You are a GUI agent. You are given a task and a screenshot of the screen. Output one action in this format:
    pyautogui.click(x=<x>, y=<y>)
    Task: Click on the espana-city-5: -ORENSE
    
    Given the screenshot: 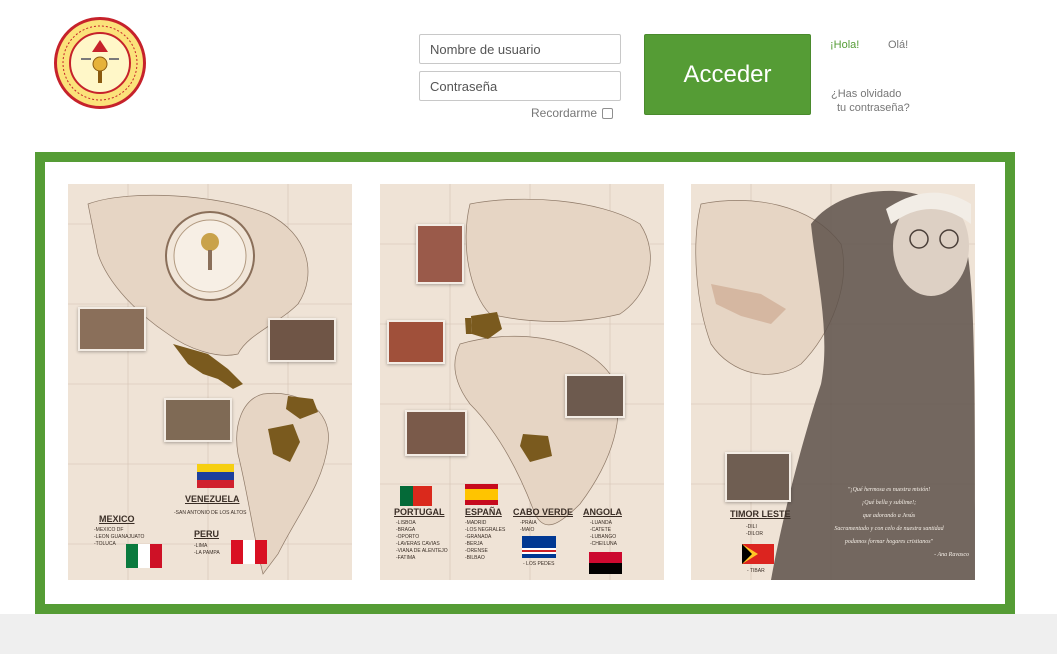 What is the action you would take?
    pyautogui.click(x=476, y=551)
    